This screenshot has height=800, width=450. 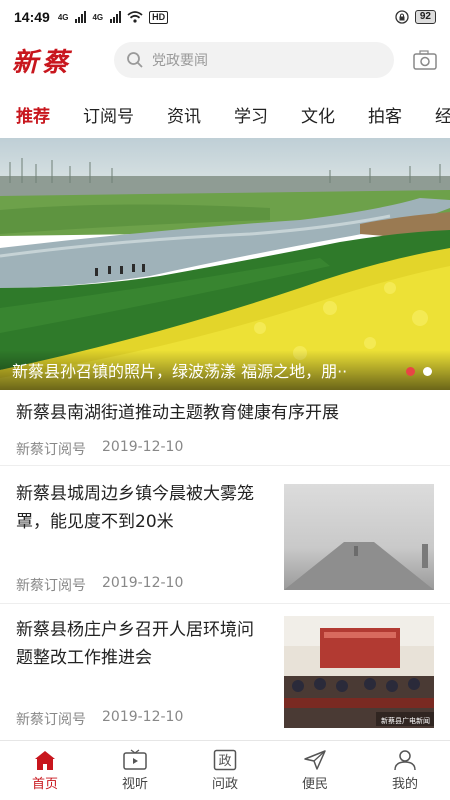 What do you see at coordinates (42, 62) in the screenshot?
I see `app-logo: 新蔡` at bounding box center [42, 62].